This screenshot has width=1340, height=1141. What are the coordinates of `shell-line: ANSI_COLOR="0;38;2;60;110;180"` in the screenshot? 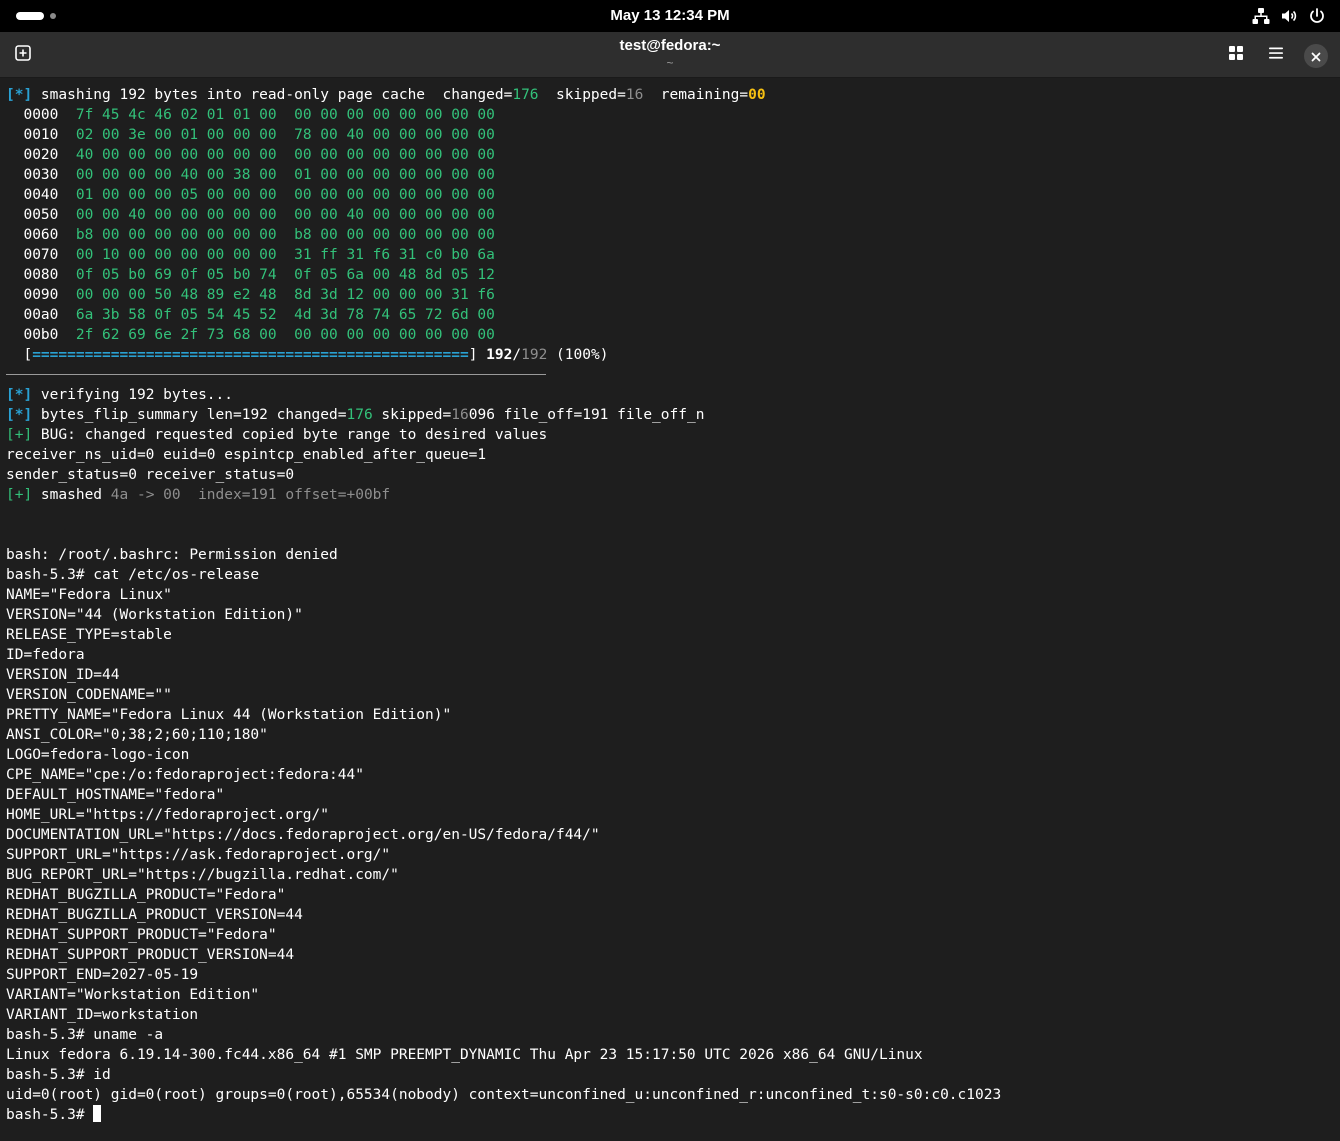 It's located at (137, 735).